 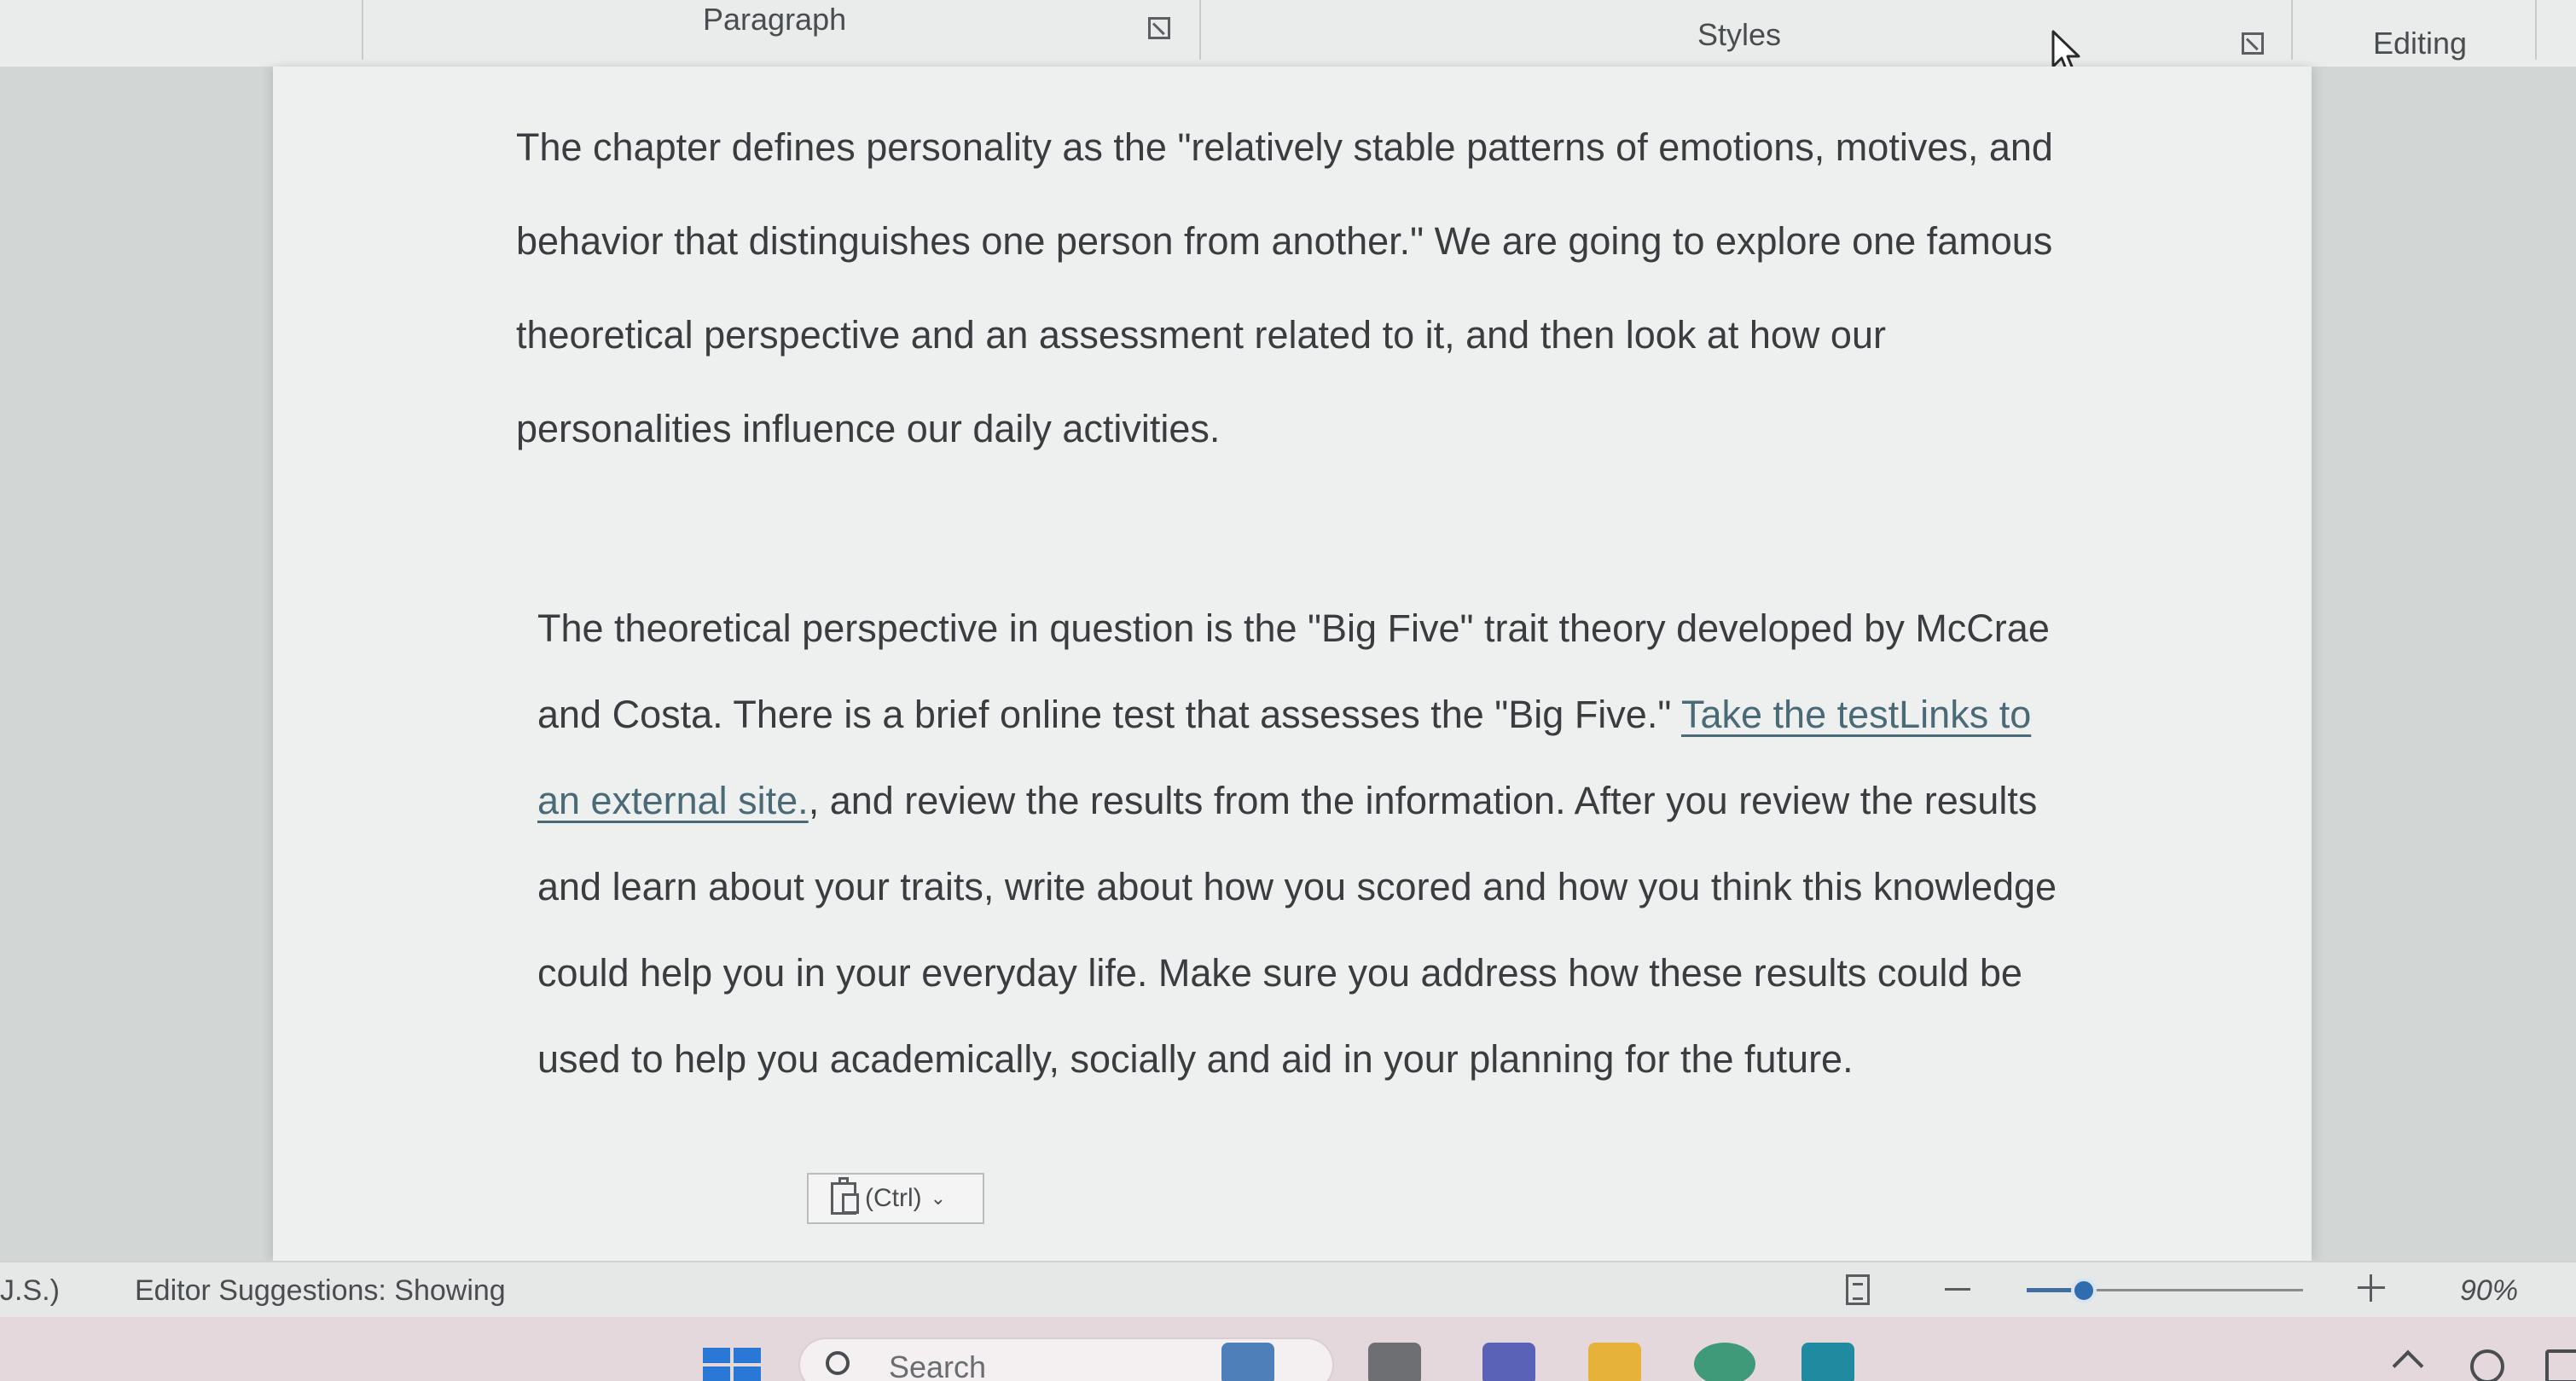 I want to click on paste-options-button: (Ctrl) ⌄, so click(x=895, y=1198).